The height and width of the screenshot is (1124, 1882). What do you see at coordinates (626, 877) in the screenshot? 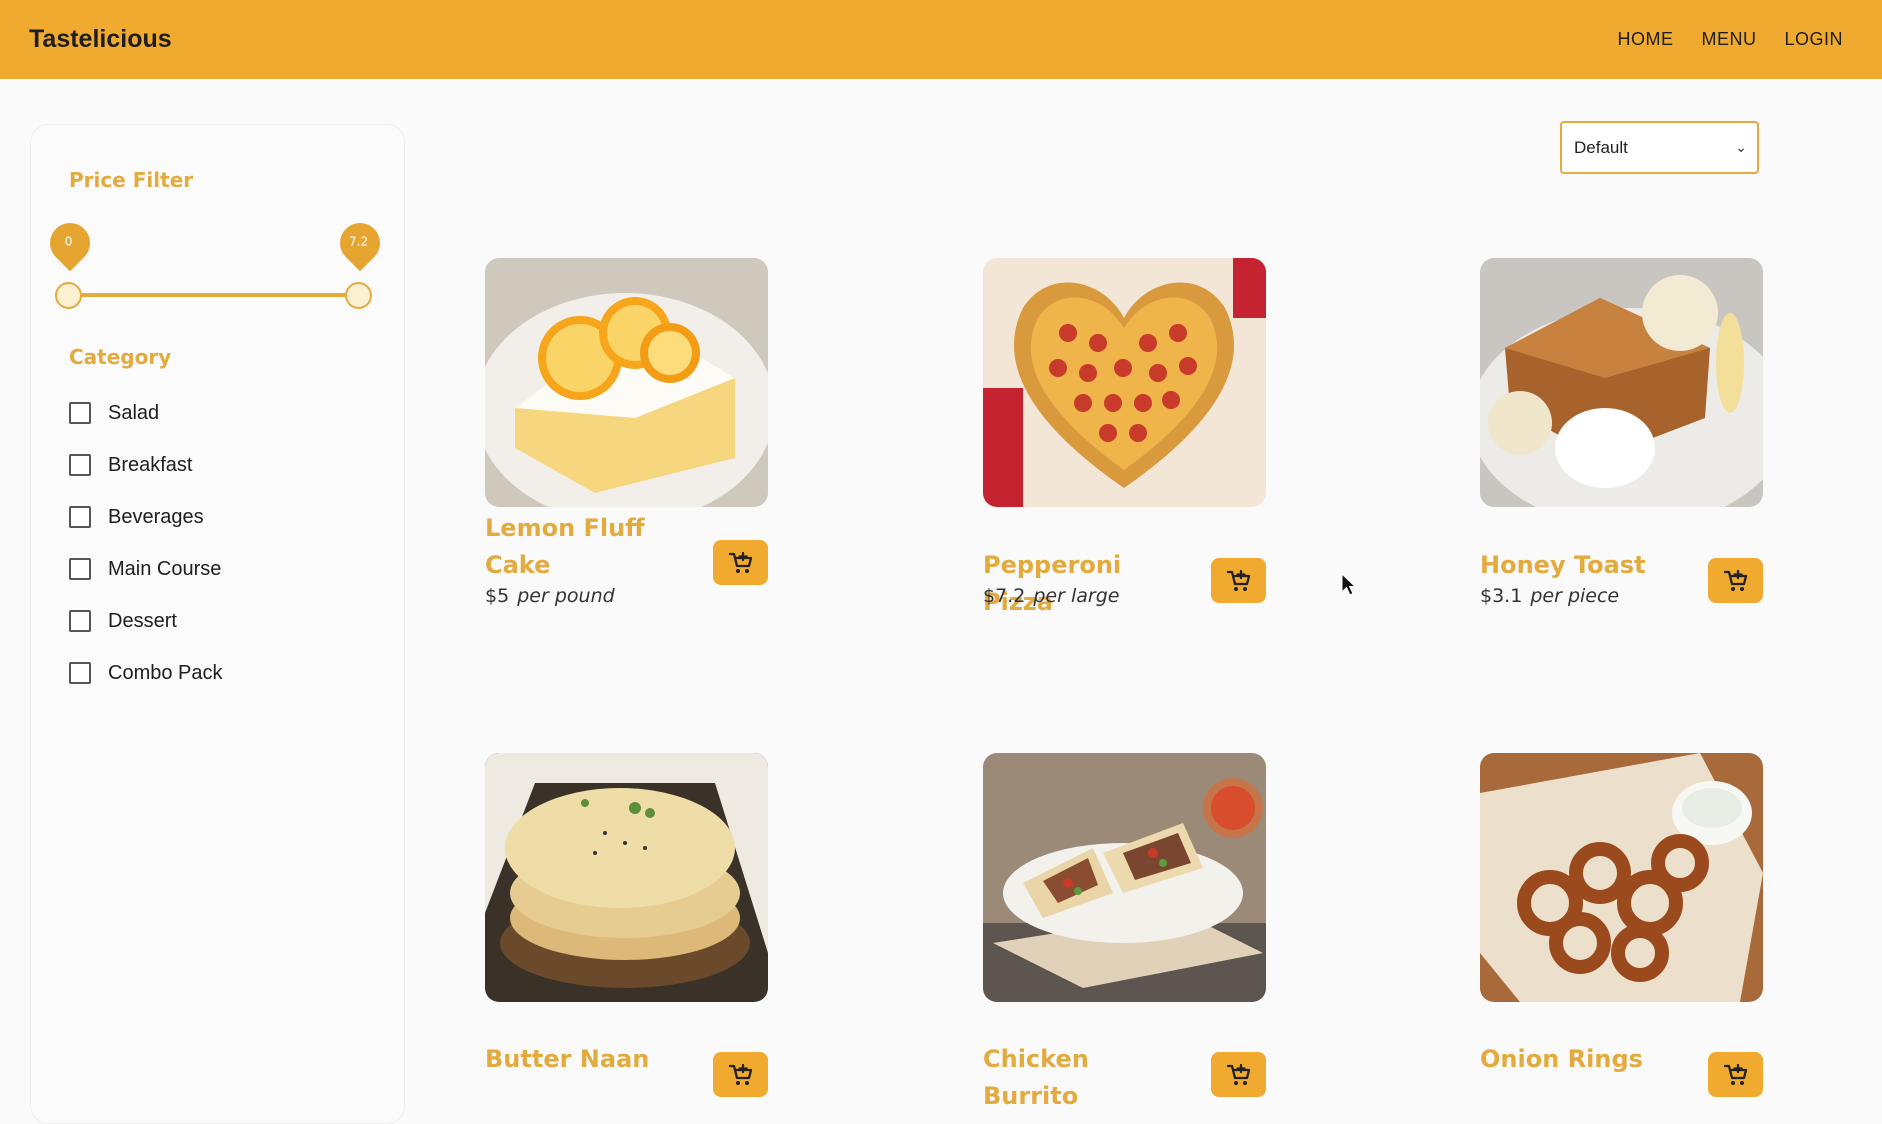
I see `butter-naan-image` at bounding box center [626, 877].